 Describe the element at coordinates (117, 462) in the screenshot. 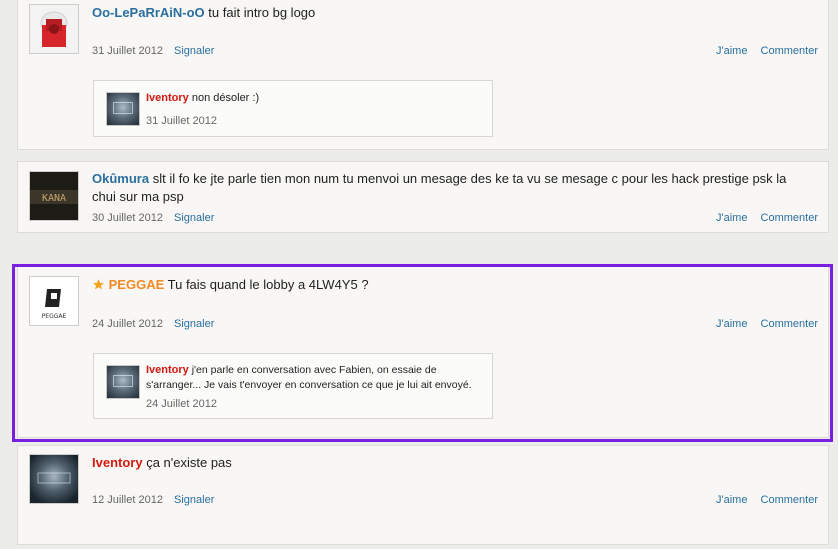

I see `author-link: Iventory` at that location.